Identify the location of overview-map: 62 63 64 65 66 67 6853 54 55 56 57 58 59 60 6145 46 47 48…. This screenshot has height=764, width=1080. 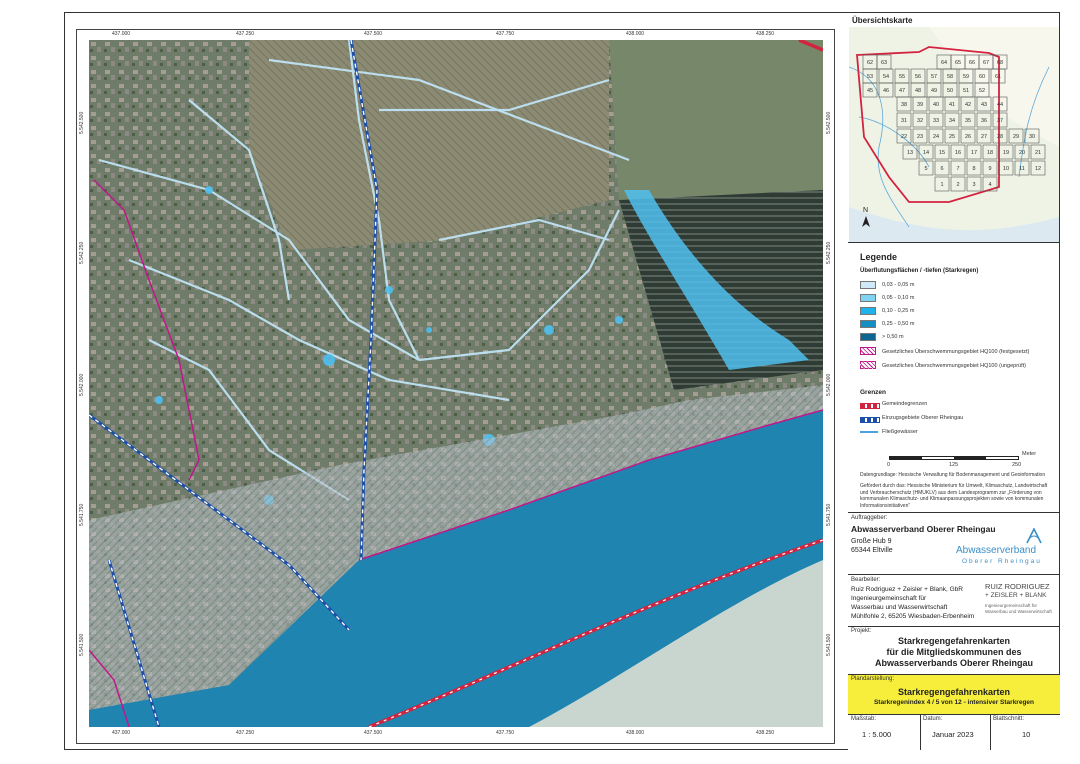
(954, 134).